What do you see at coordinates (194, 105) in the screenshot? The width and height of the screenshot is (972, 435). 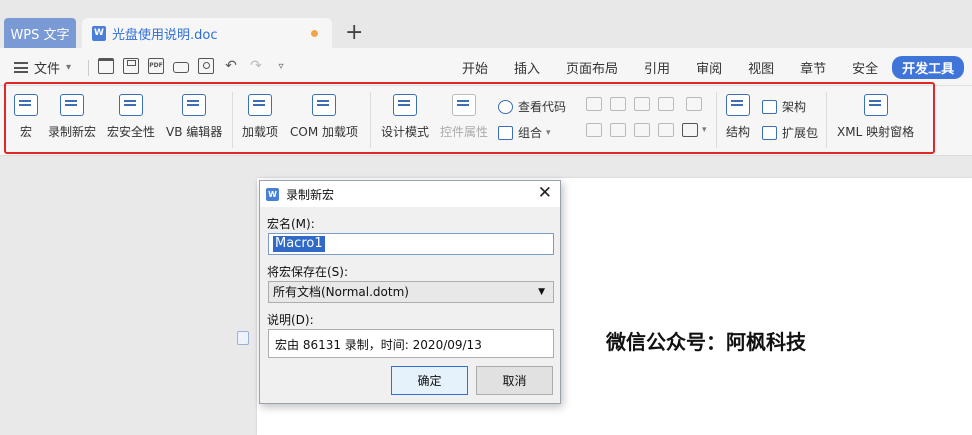 I see `code-editor-icon` at bounding box center [194, 105].